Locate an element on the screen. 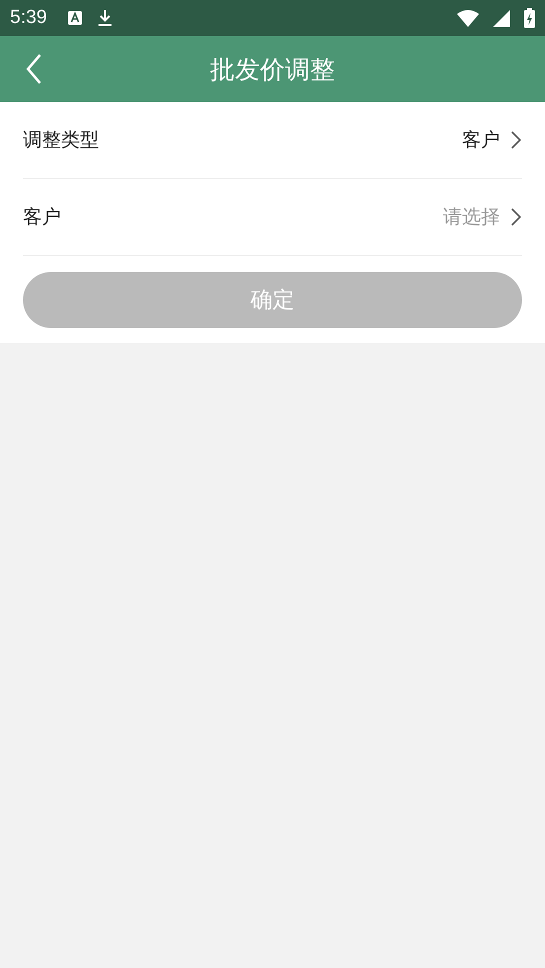  battery-icon is located at coordinates (529, 18).